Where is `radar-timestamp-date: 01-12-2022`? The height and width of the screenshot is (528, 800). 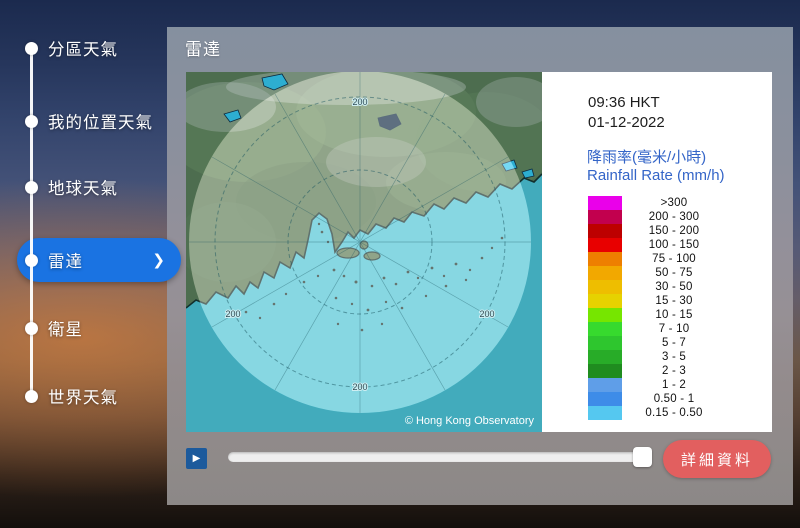
radar-timestamp-date: 01-12-2022 is located at coordinates (626, 122).